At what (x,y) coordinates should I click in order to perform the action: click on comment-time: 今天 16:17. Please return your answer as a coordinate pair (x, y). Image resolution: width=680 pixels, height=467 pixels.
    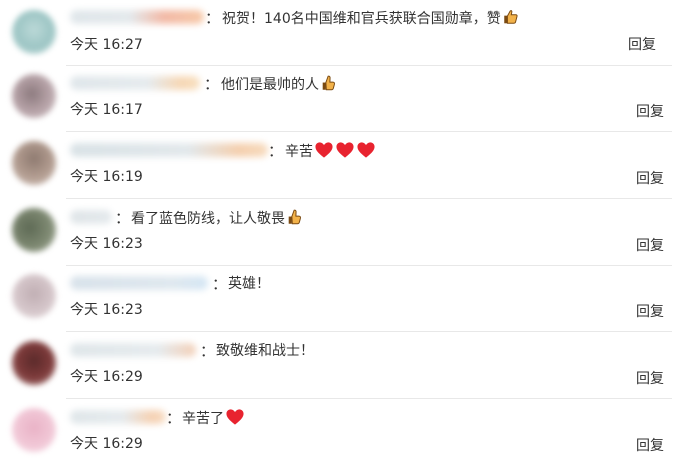
    Looking at the image, I should click on (106, 110).